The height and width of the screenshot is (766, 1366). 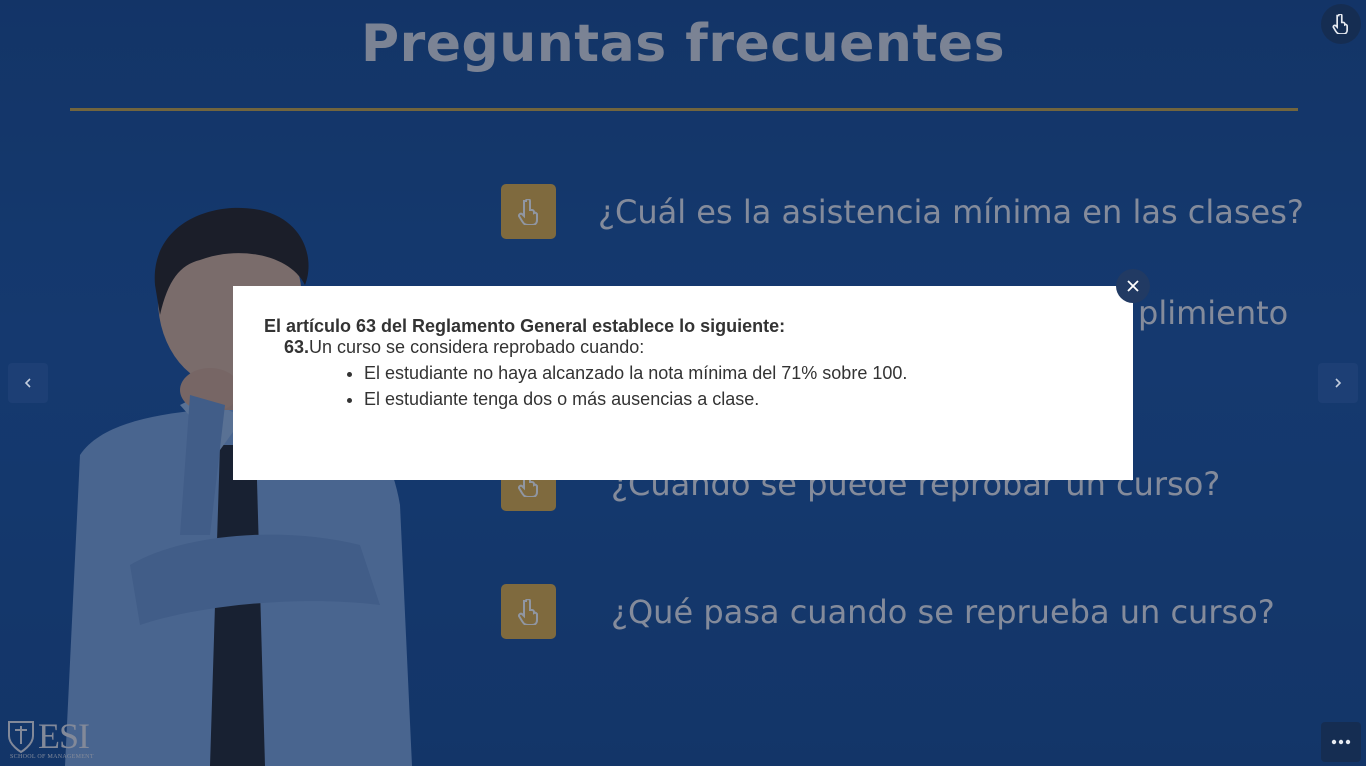 I want to click on close-modal-button, so click(x=1133, y=286).